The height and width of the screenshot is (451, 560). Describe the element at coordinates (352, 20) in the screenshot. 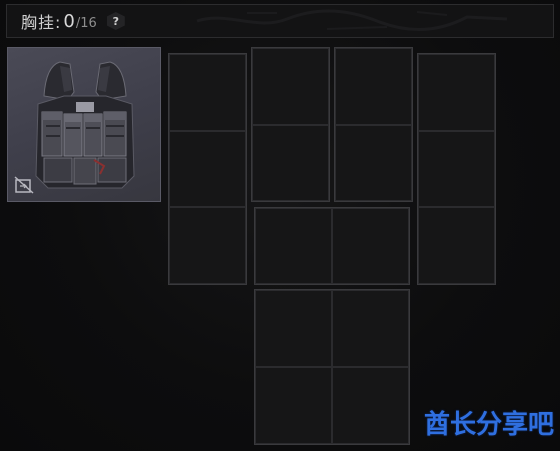

I see `header-decoration` at that location.